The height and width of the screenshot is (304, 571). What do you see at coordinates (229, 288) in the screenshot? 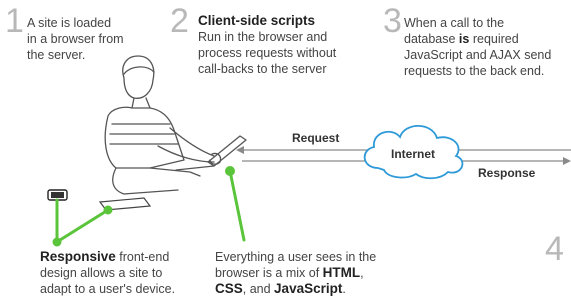
I see `css-keyword: CSS` at bounding box center [229, 288].